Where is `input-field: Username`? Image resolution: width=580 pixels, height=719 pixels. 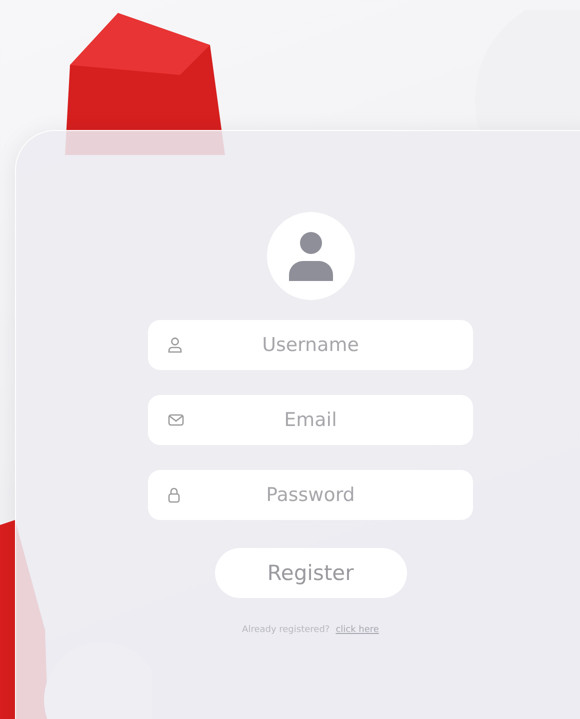 input-field: Username is located at coordinates (310, 345).